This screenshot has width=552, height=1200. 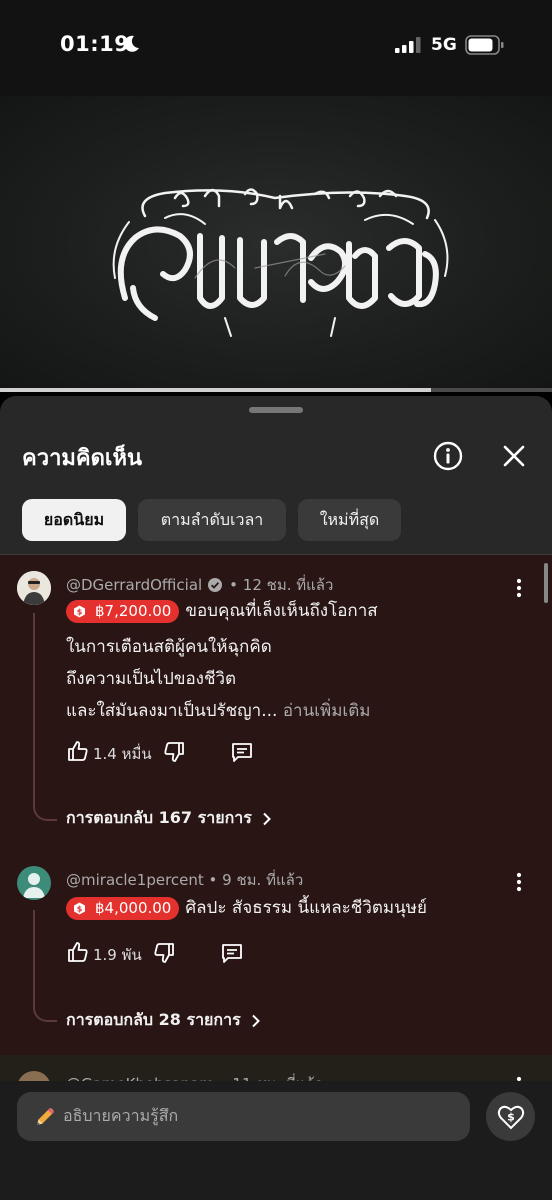 I want to click on drag-handle, so click(x=276, y=410).